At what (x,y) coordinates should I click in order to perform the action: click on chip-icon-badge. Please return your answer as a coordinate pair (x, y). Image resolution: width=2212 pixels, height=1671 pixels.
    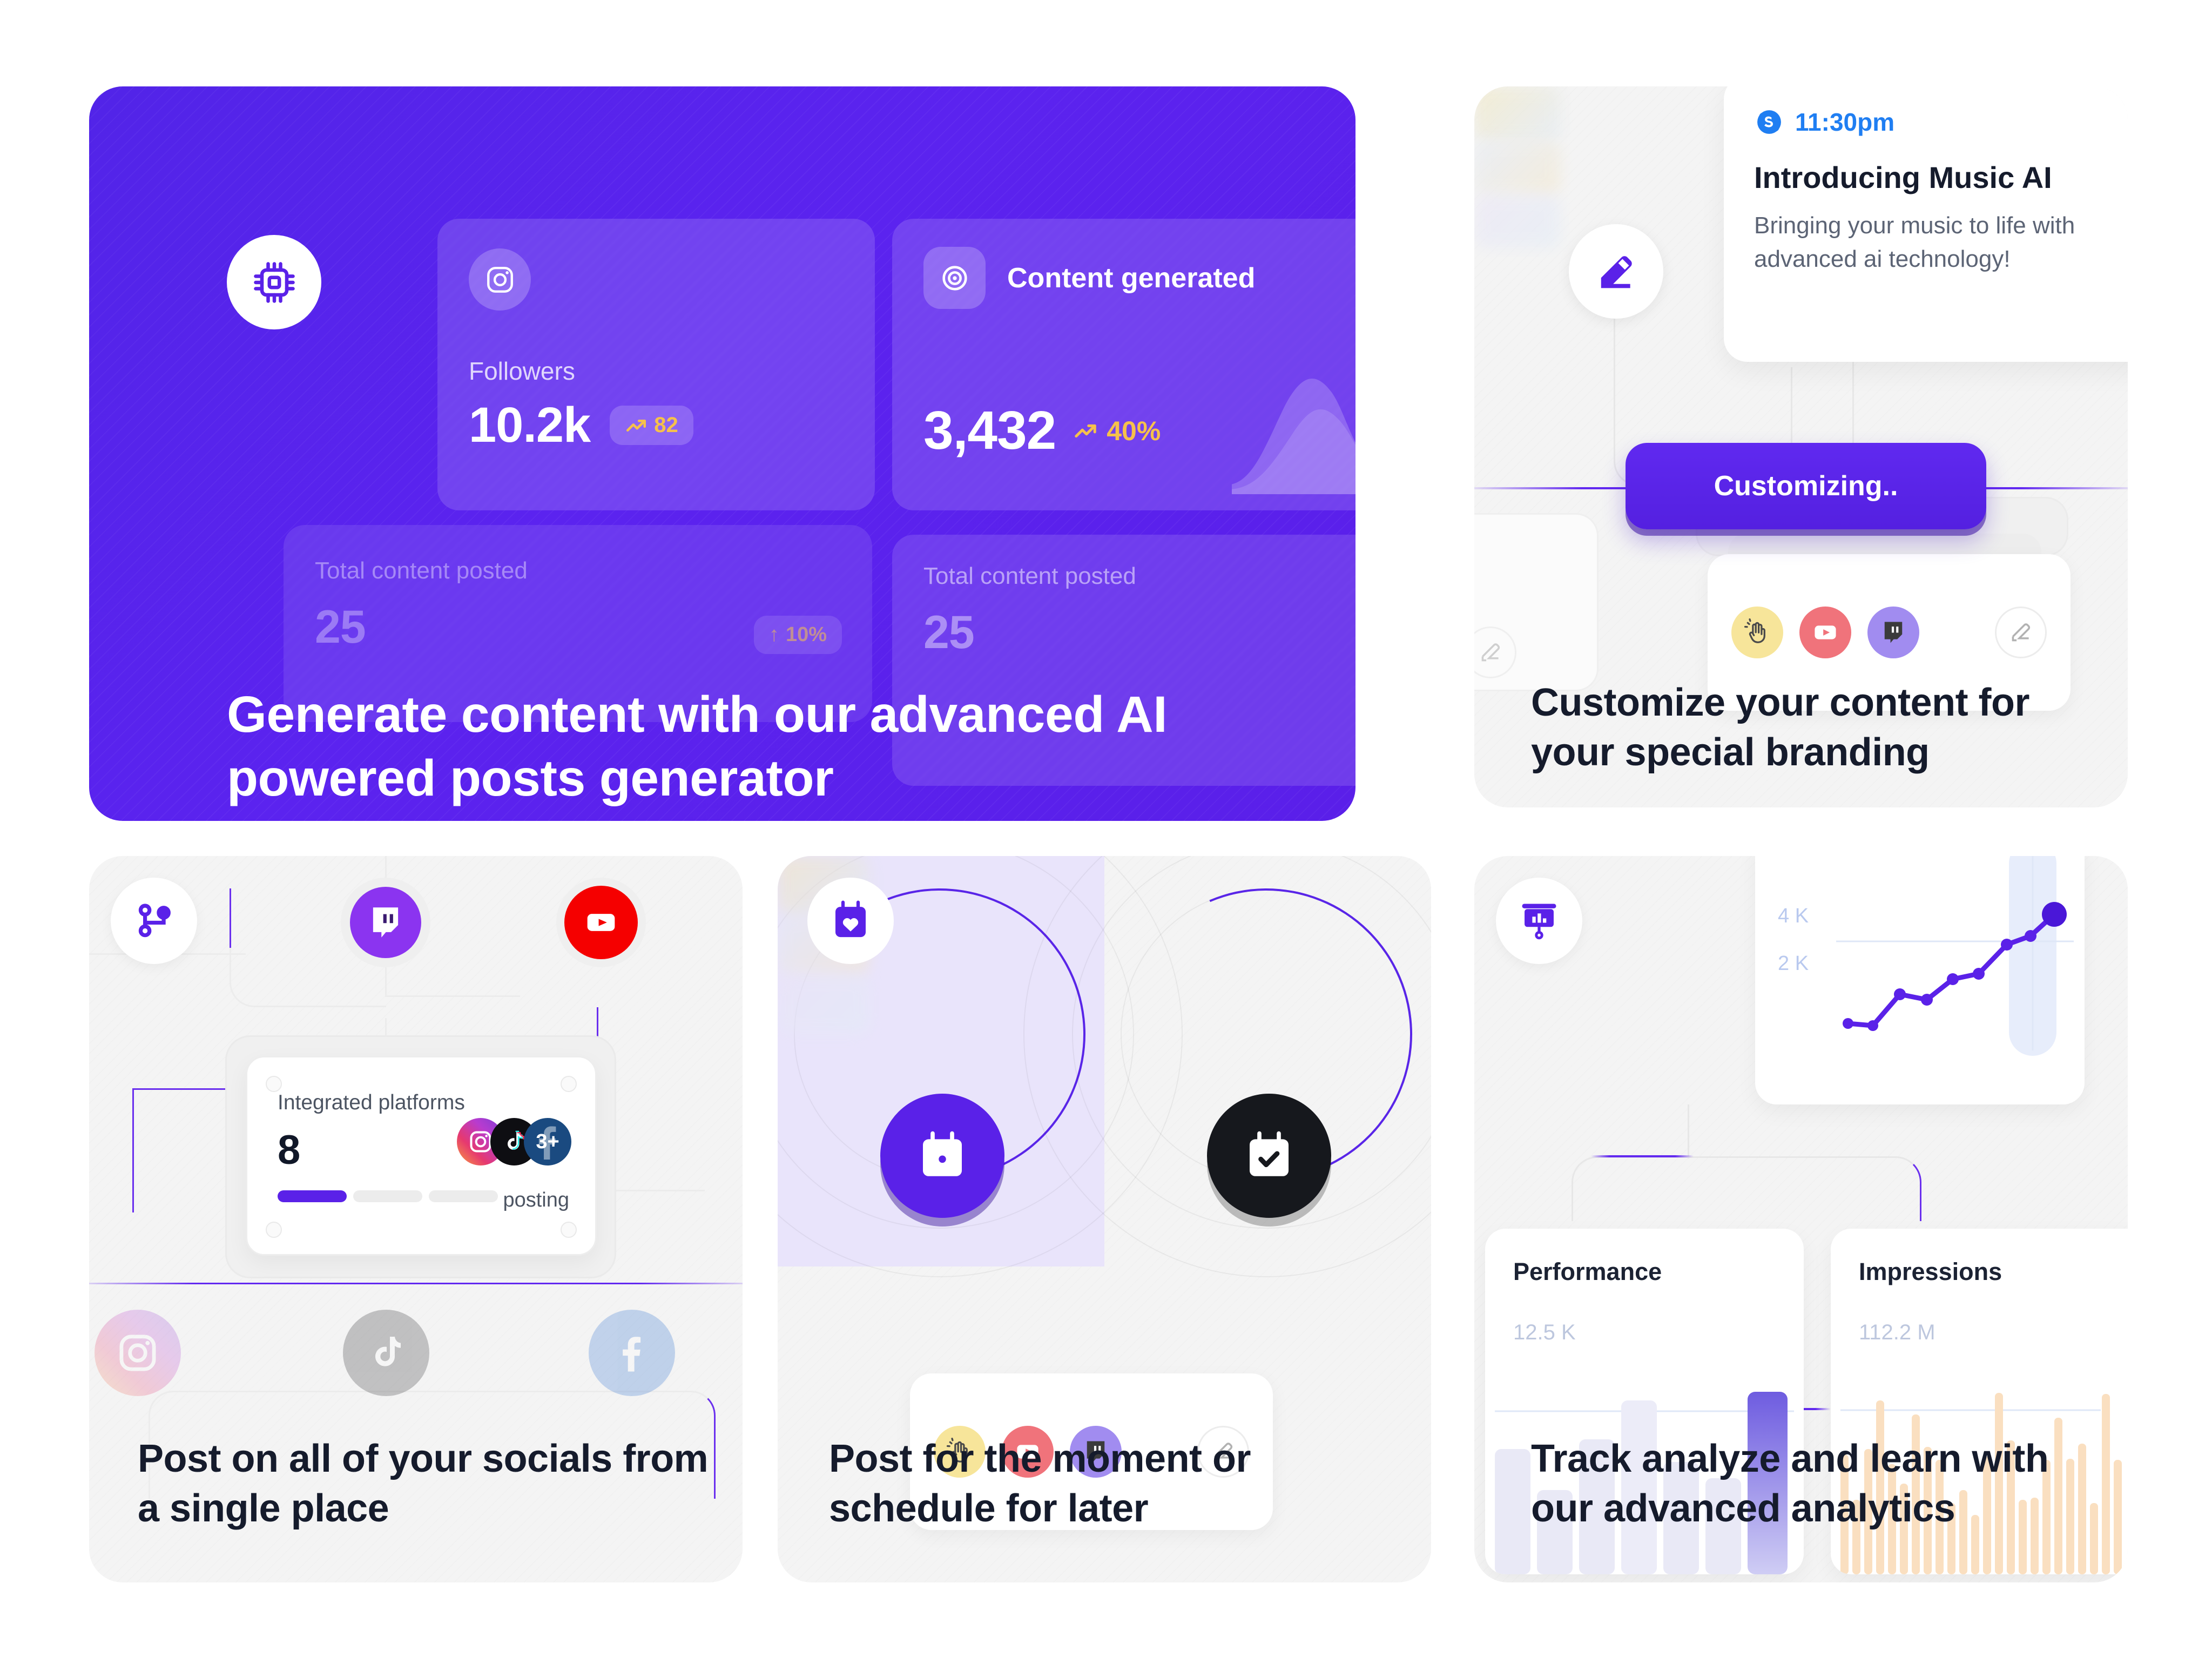
    Looking at the image, I should click on (274, 282).